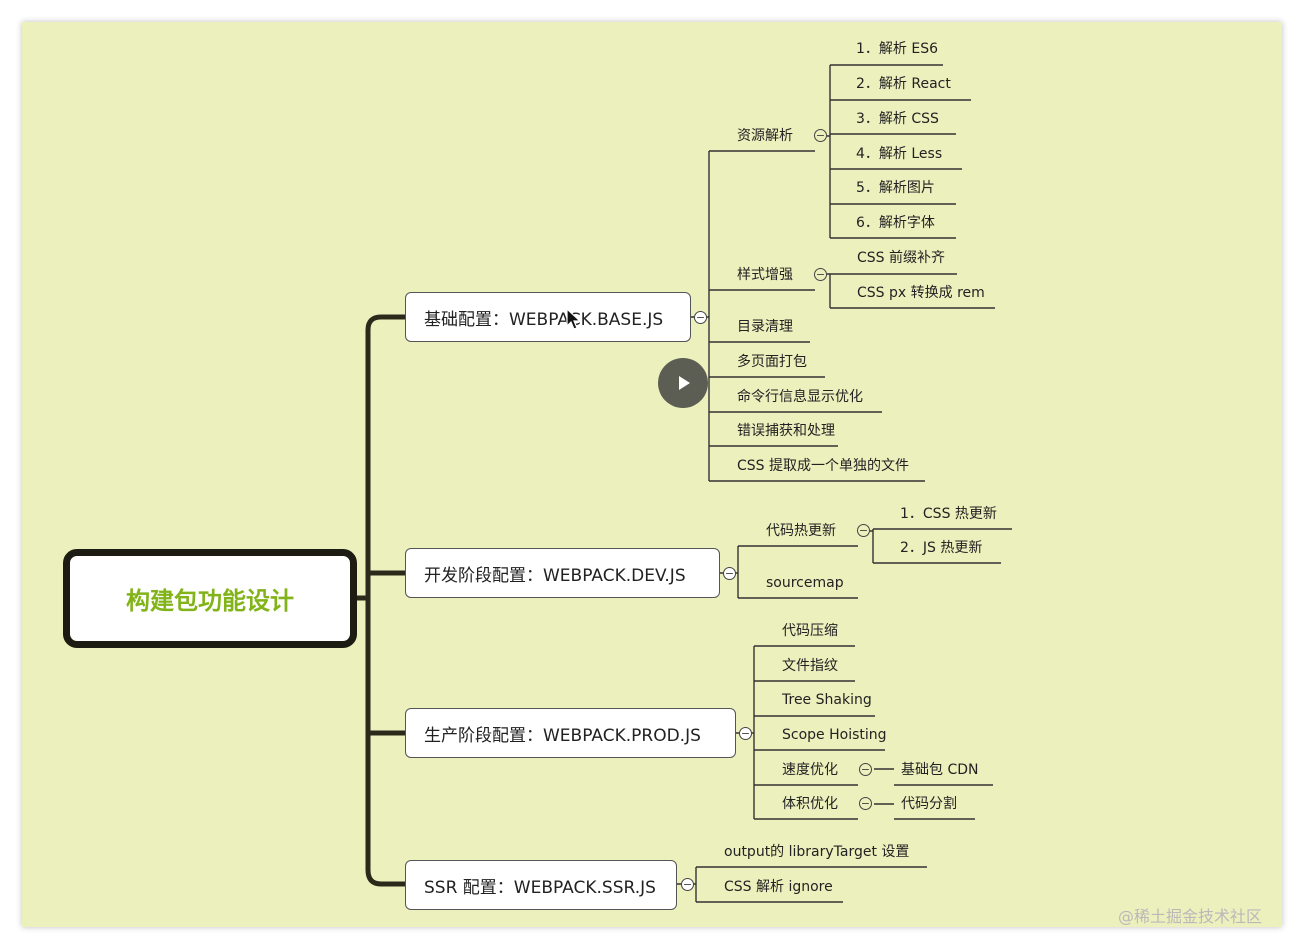 Image resolution: width=1304 pixels, height=948 pixels. I want to click on leaf-item: Tree Shaking, so click(827, 700).